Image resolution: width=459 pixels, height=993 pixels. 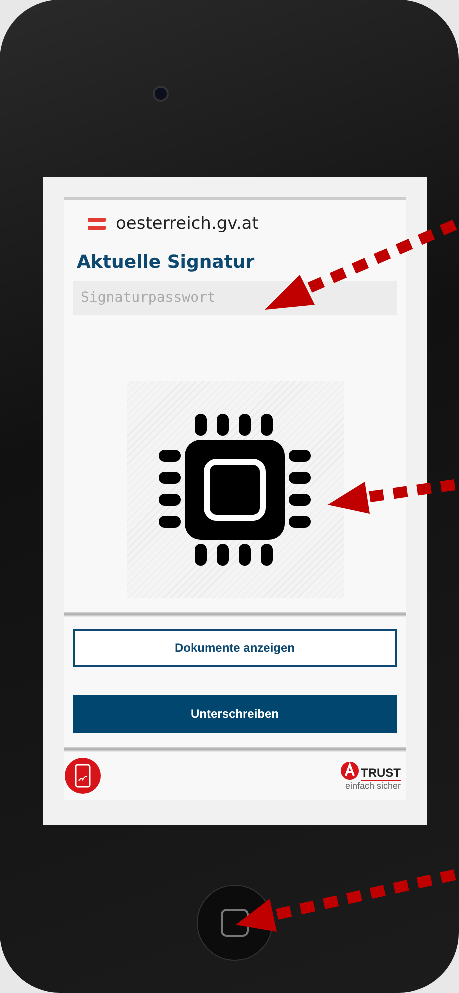 What do you see at coordinates (350, 771) in the screenshot?
I see `a-logo-icon` at bounding box center [350, 771].